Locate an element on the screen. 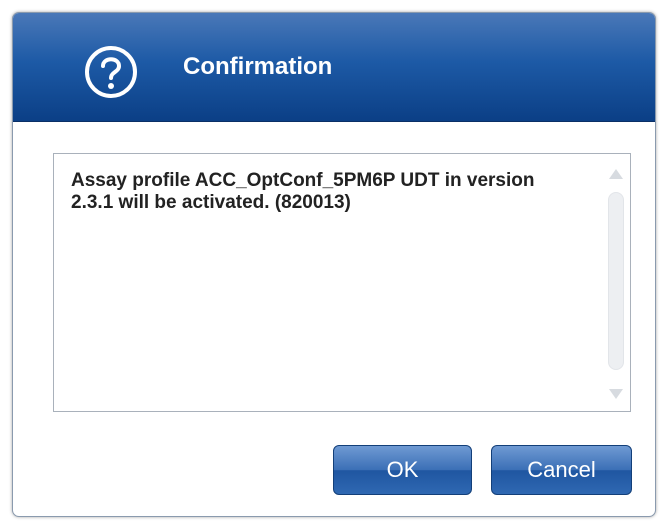 This screenshot has width=669, height=522. scrollbar-thumb is located at coordinates (616, 281).